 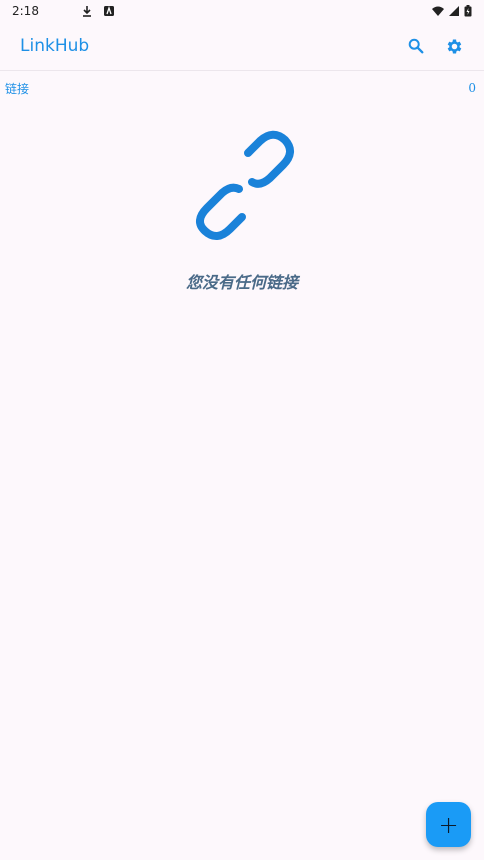 I want to click on app-bar: LinkHub, so click(x=242, y=46).